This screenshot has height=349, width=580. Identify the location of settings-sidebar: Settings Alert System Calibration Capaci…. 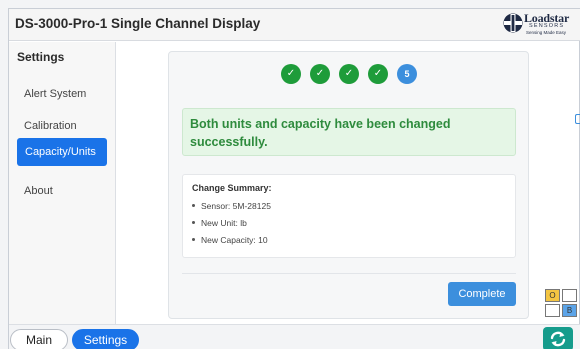
(62, 183).